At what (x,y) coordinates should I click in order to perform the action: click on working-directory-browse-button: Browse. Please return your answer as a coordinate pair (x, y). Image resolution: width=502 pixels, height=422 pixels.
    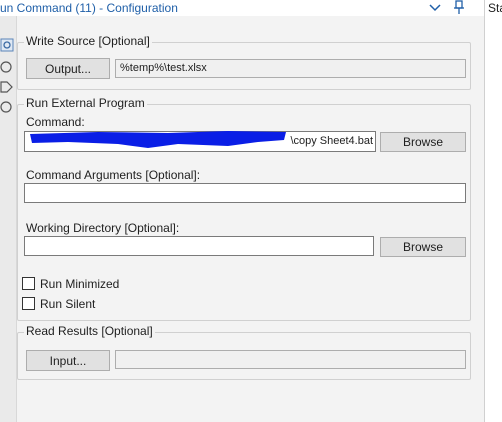
    Looking at the image, I should click on (423, 247).